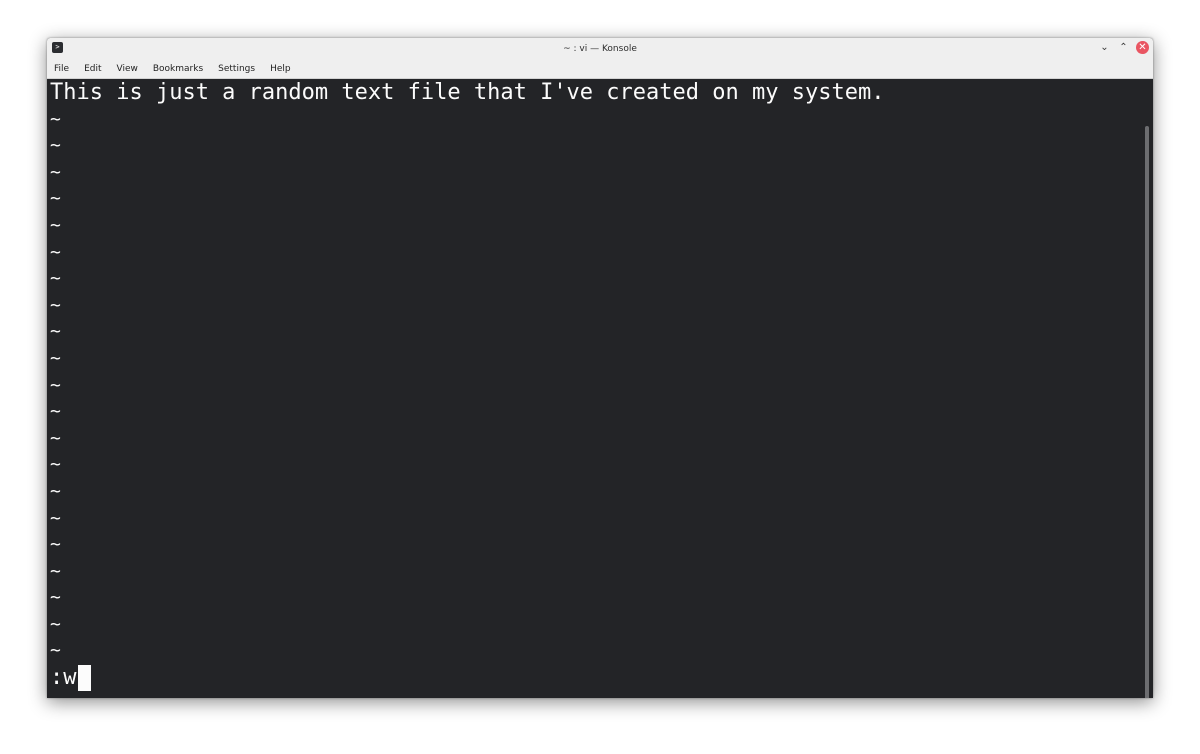 Image resolution: width=1200 pixels, height=754 pixels. What do you see at coordinates (178, 69) in the screenshot?
I see `menu-bookmarks: Bookmarks` at bounding box center [178, 69].